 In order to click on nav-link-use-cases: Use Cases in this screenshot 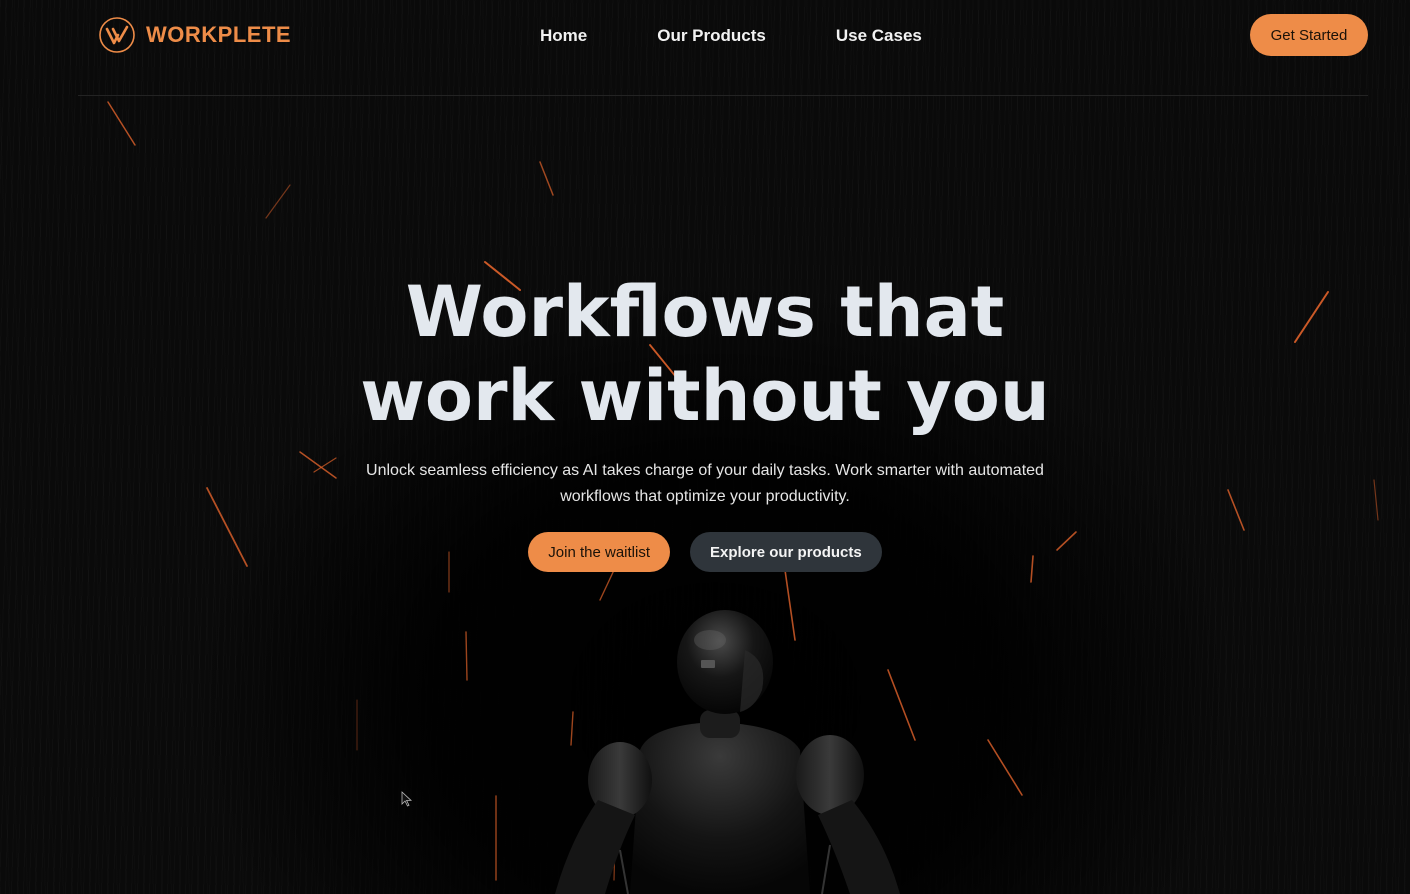, I will do `click(879, 36)`.